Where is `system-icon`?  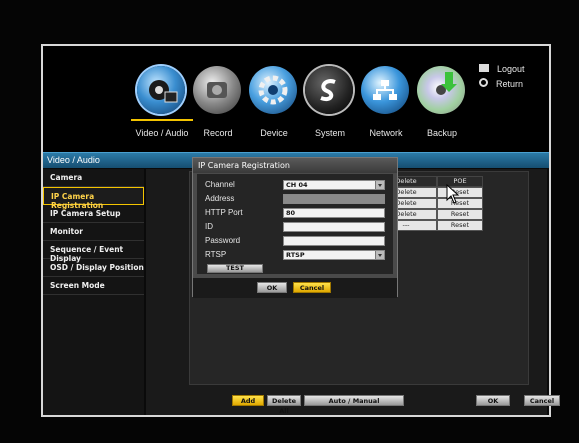 system-icon is located at coordinates (329, 90).